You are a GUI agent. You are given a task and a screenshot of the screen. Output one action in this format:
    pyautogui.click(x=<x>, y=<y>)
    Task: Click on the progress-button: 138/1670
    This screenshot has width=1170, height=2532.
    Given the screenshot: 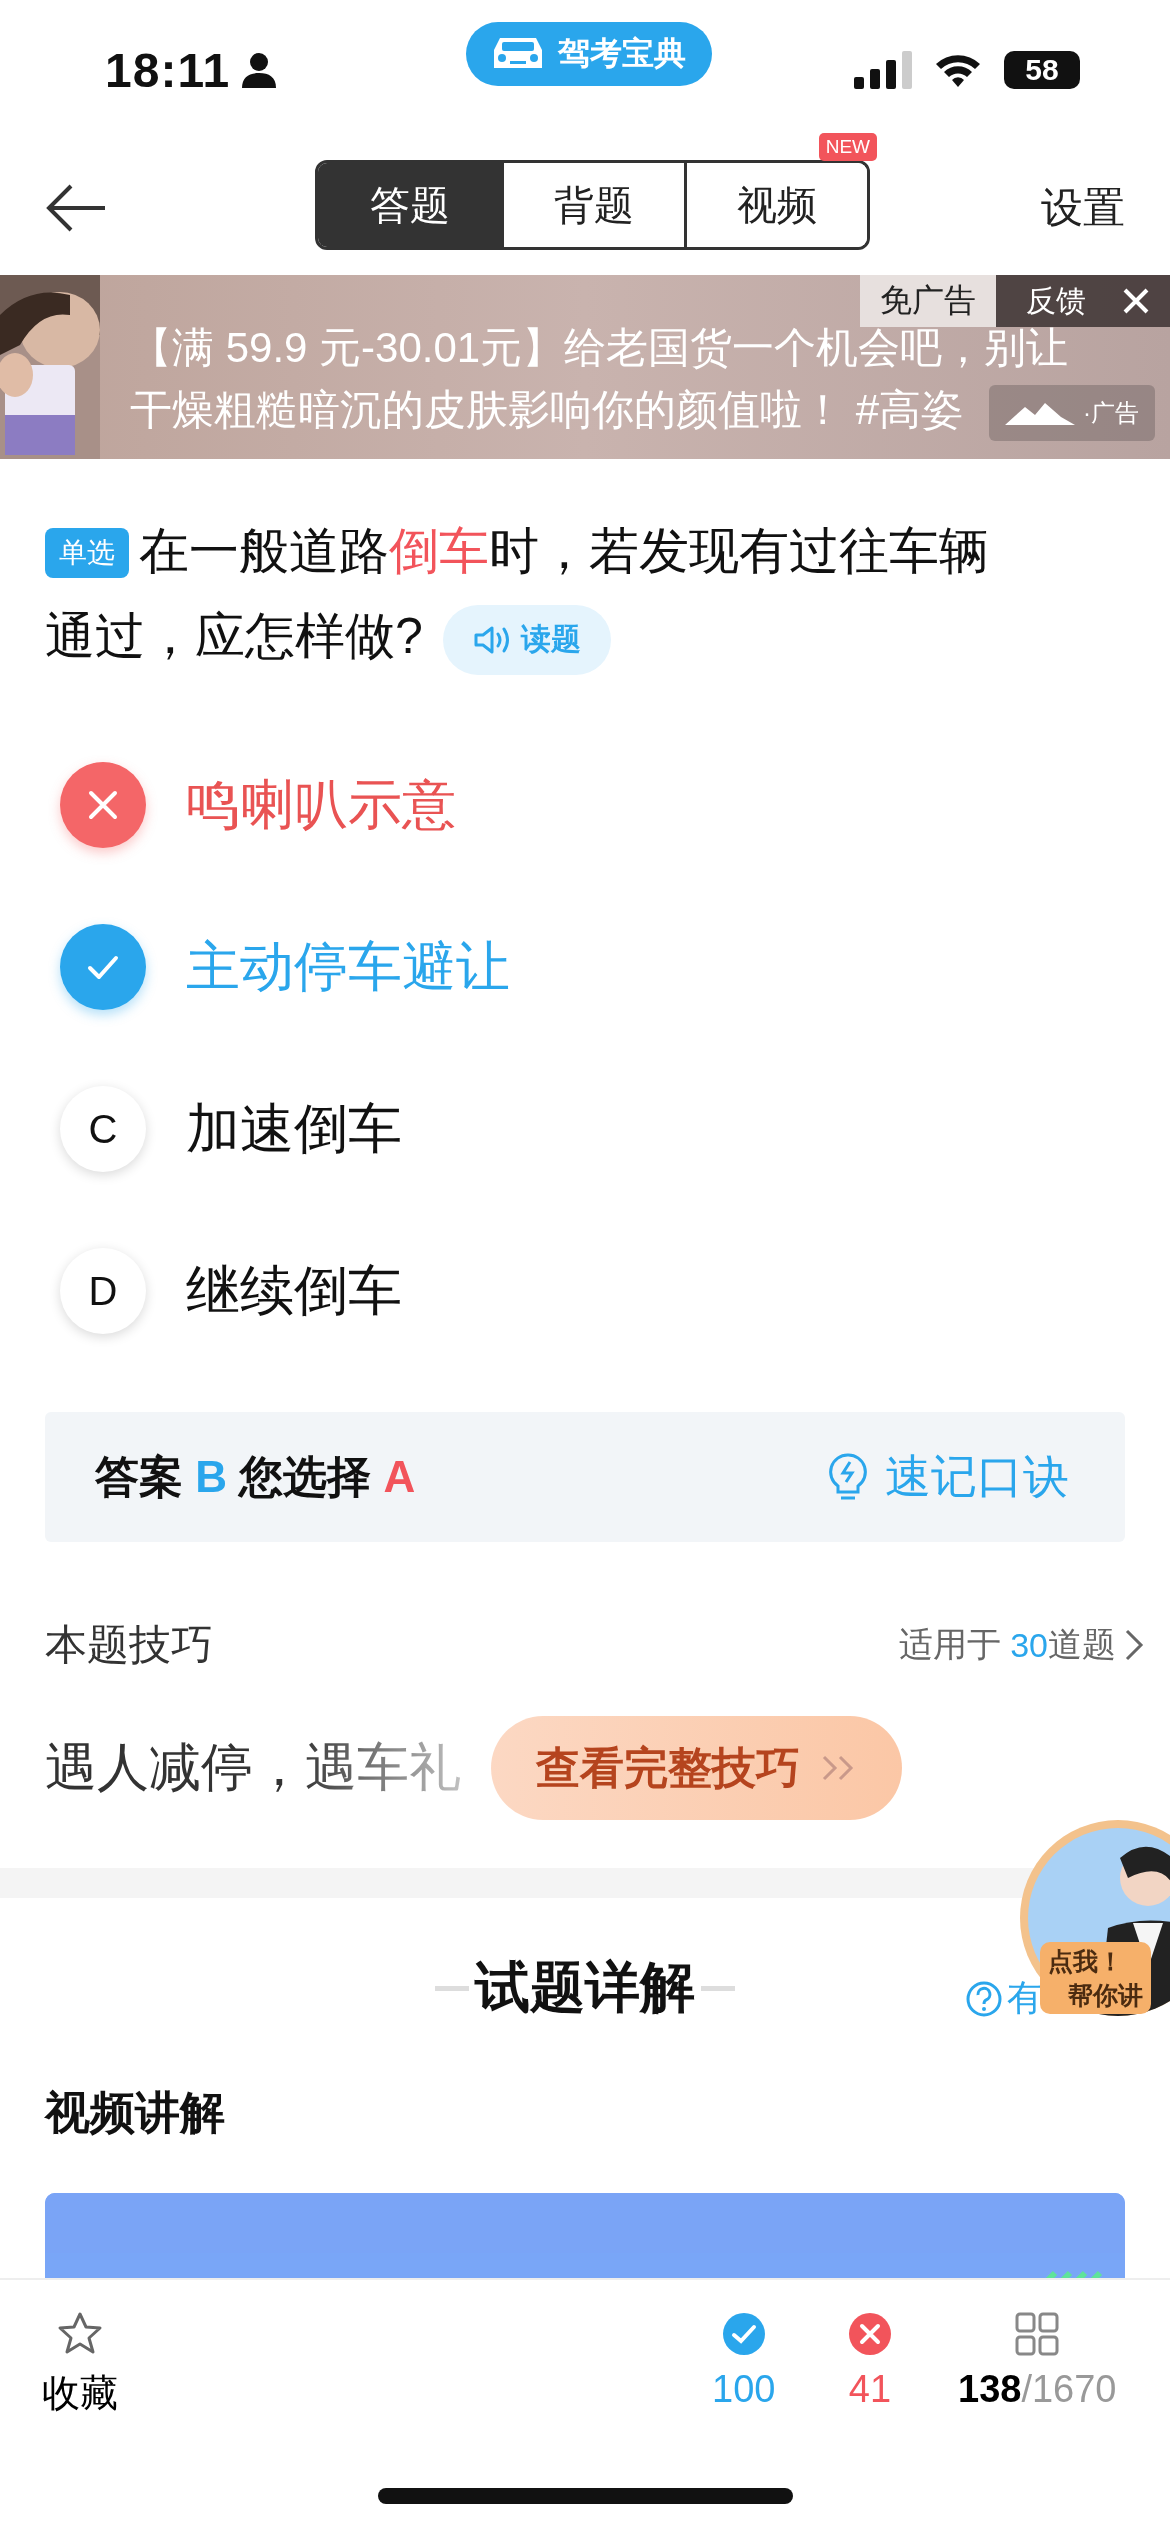 What is the action you would take?
    pyautogui.click(x=1037, y=2360)
    